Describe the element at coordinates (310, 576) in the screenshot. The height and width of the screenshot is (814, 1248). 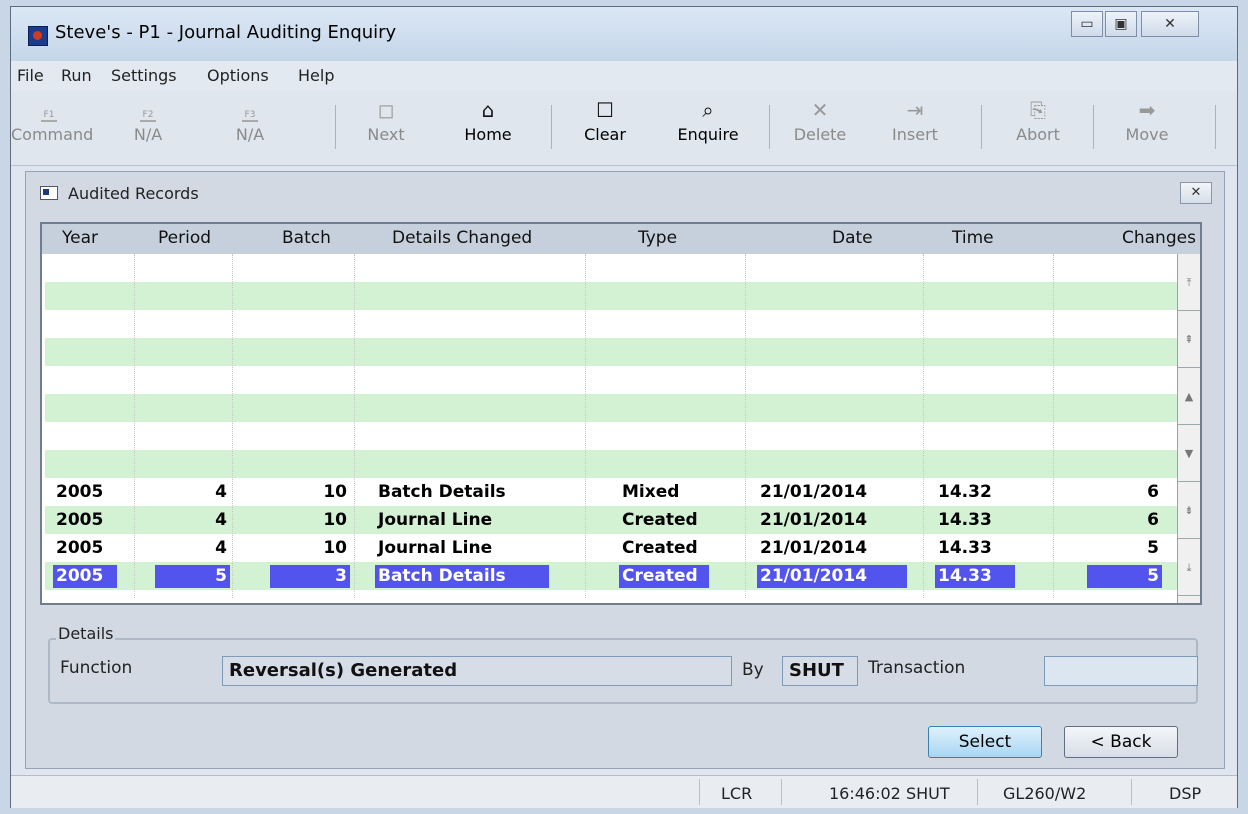
I see `cell-batch: 3` at that location.